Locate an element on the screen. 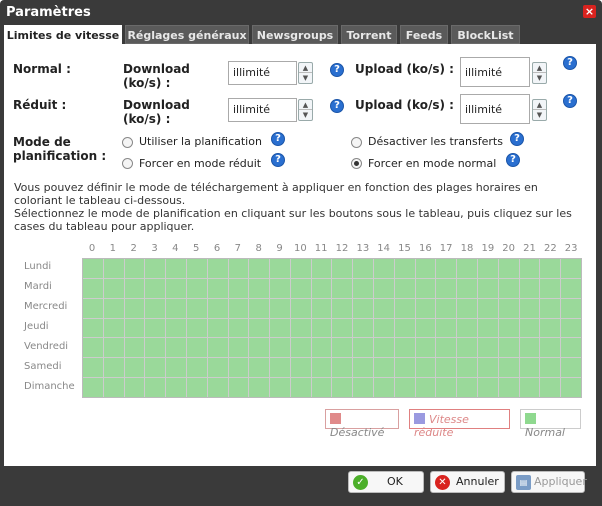  radio-force-normal is located at coordinates (356, 163).